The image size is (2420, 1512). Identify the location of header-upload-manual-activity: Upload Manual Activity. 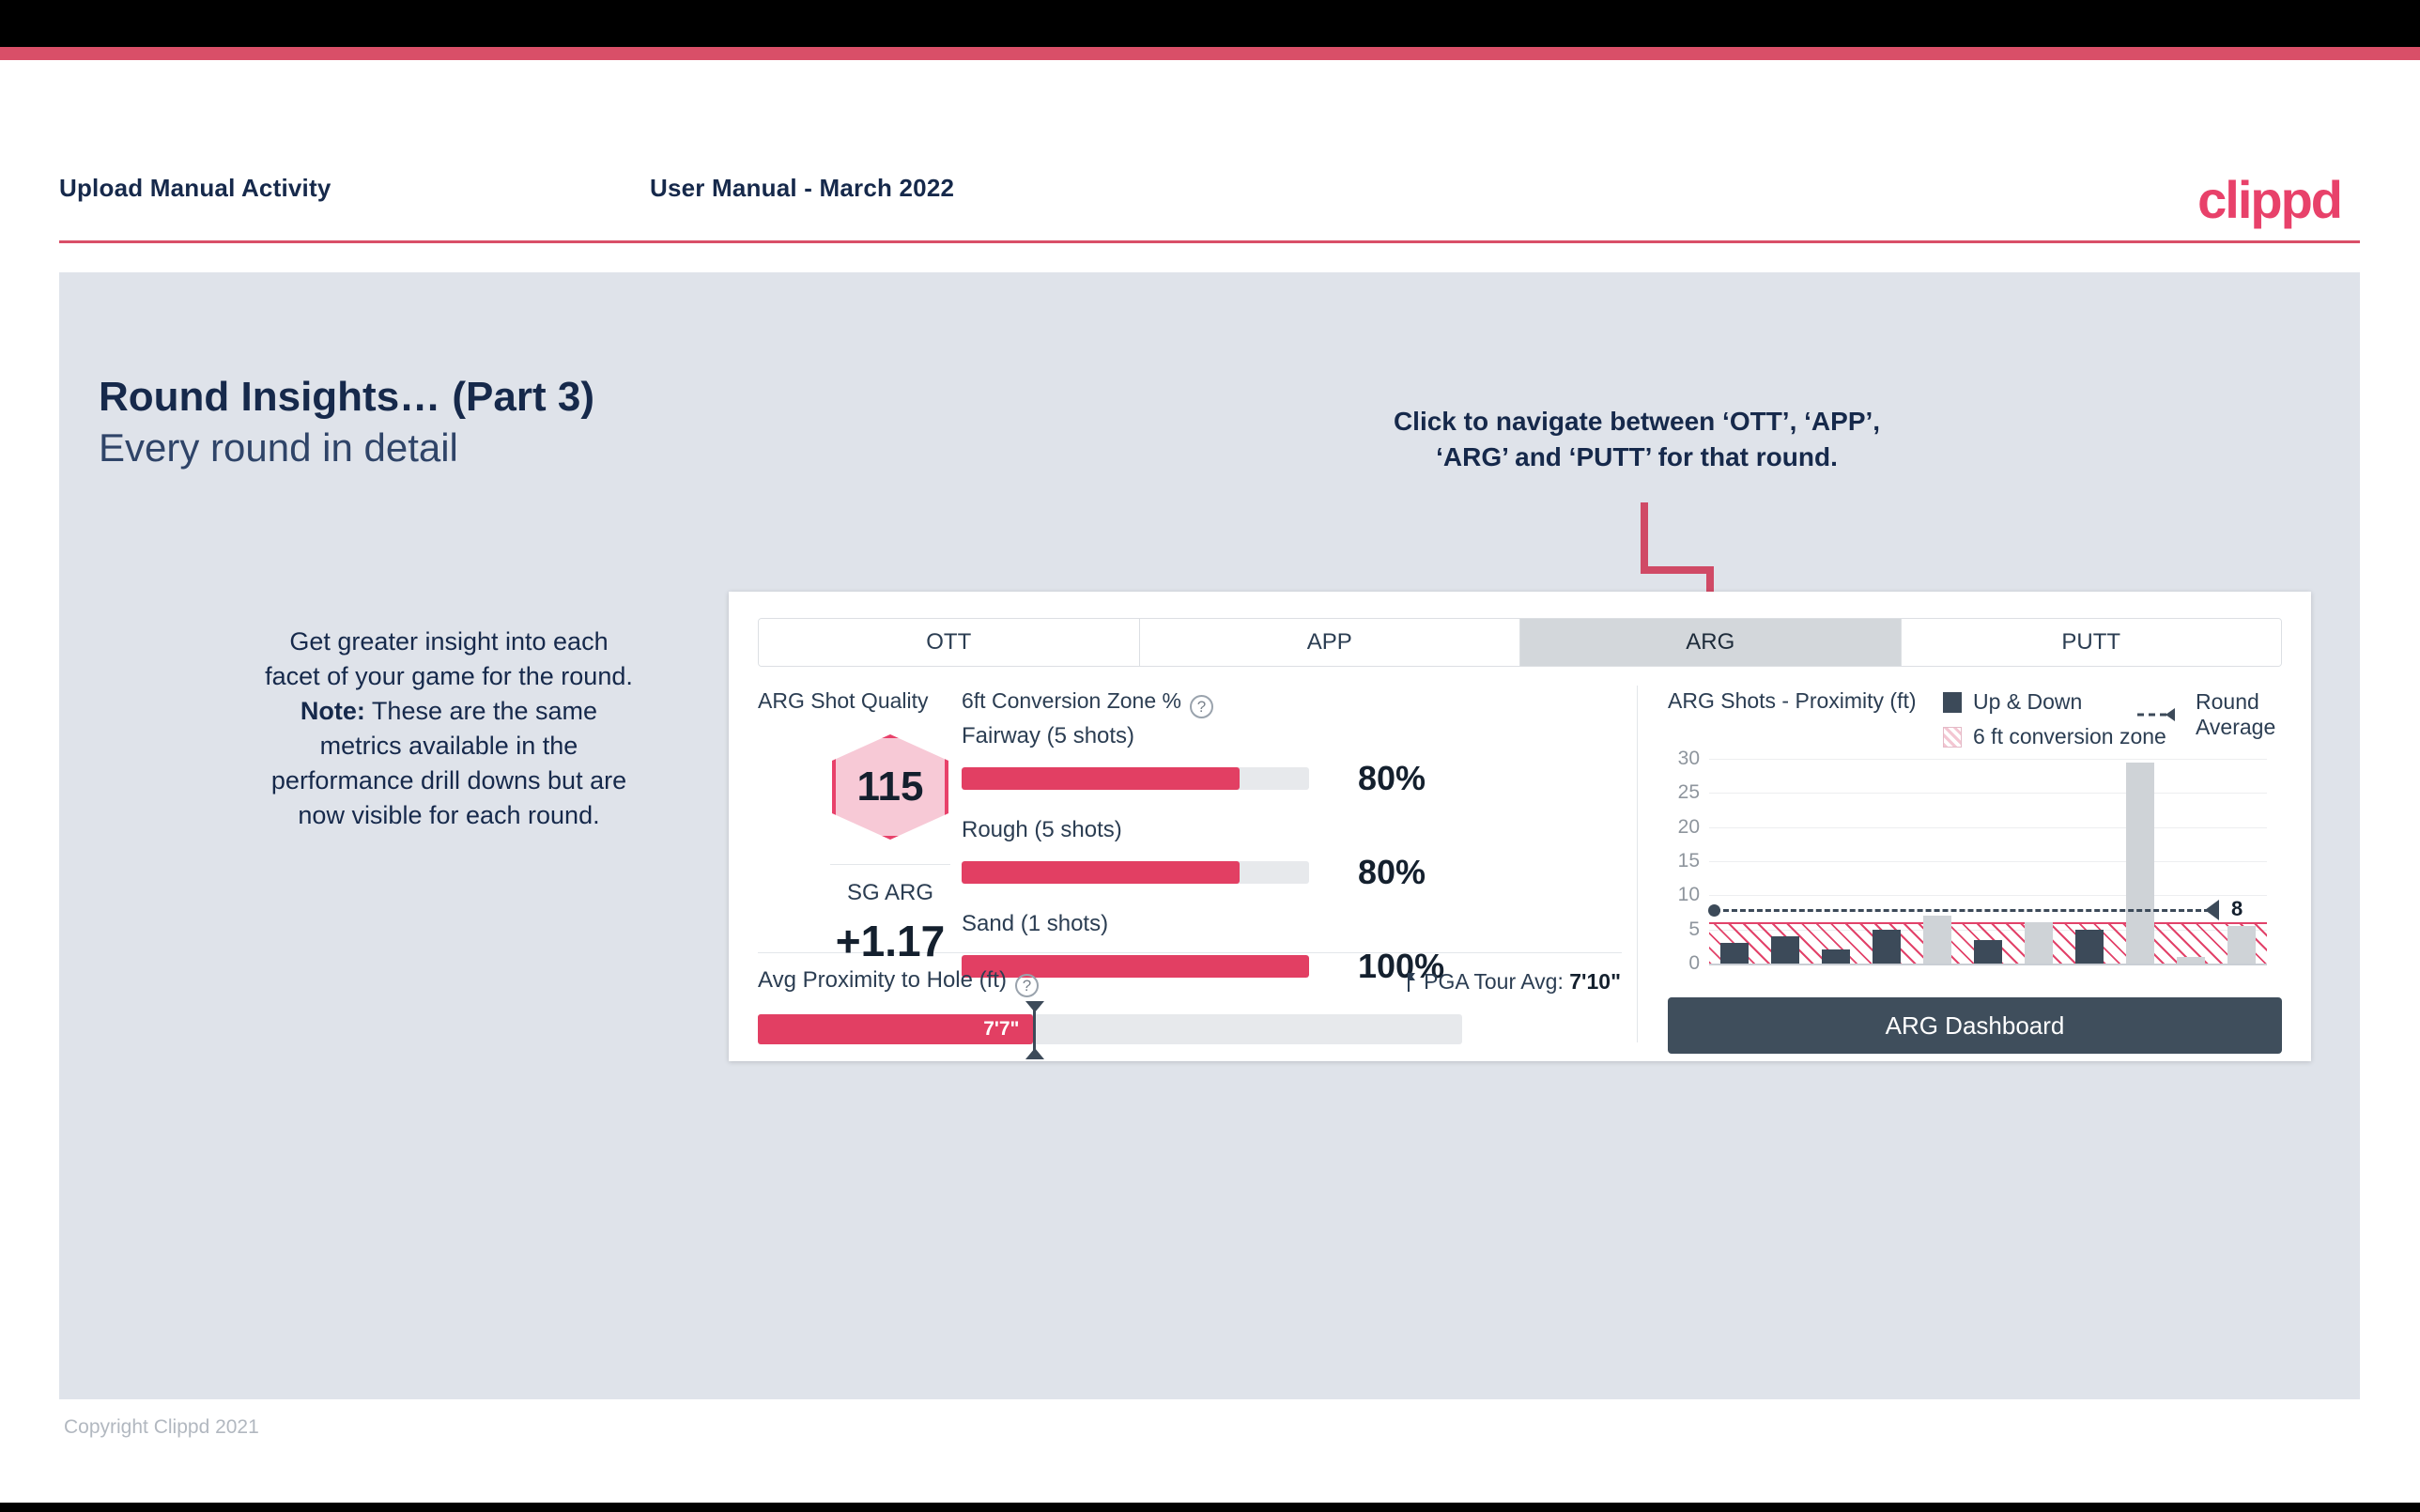
(195, 189).